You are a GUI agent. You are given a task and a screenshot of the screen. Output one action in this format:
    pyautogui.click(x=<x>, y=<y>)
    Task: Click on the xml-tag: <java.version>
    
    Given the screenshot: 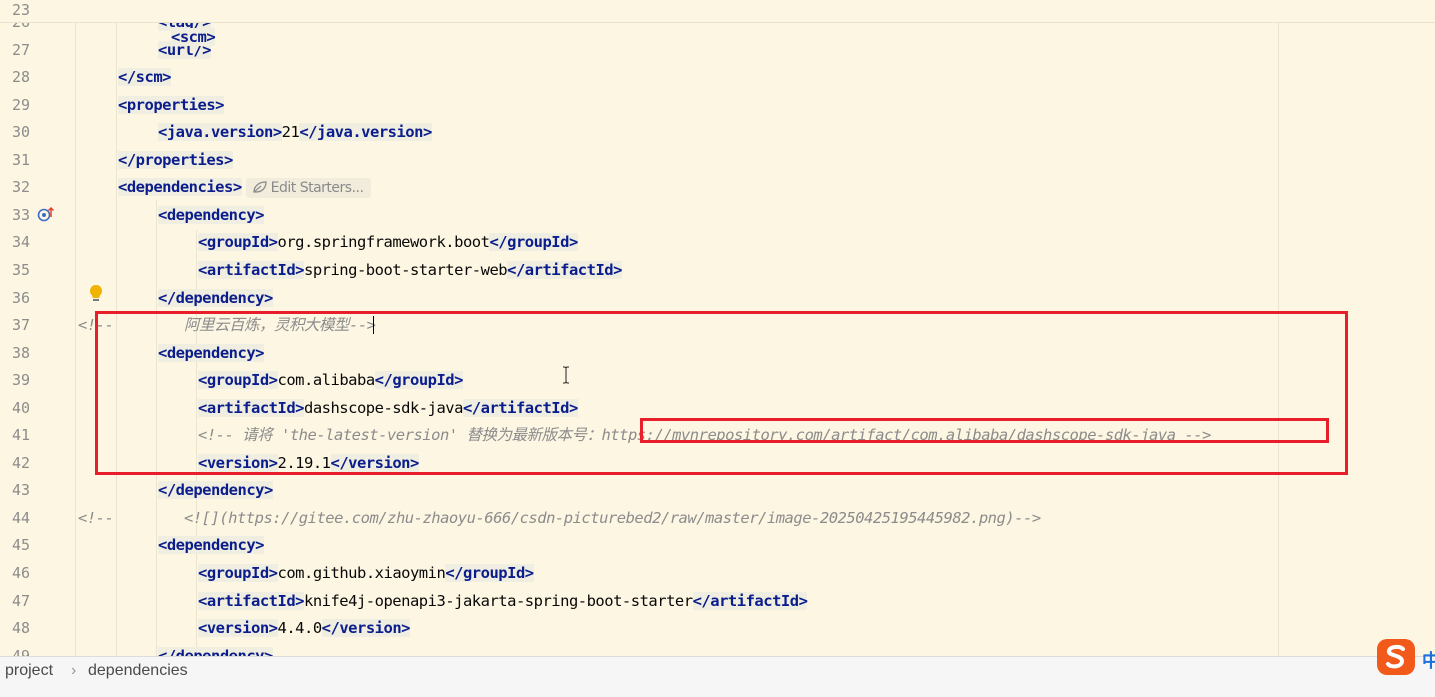 What is the action you would take?
    pyautogui.click(x=220, y=132)
    